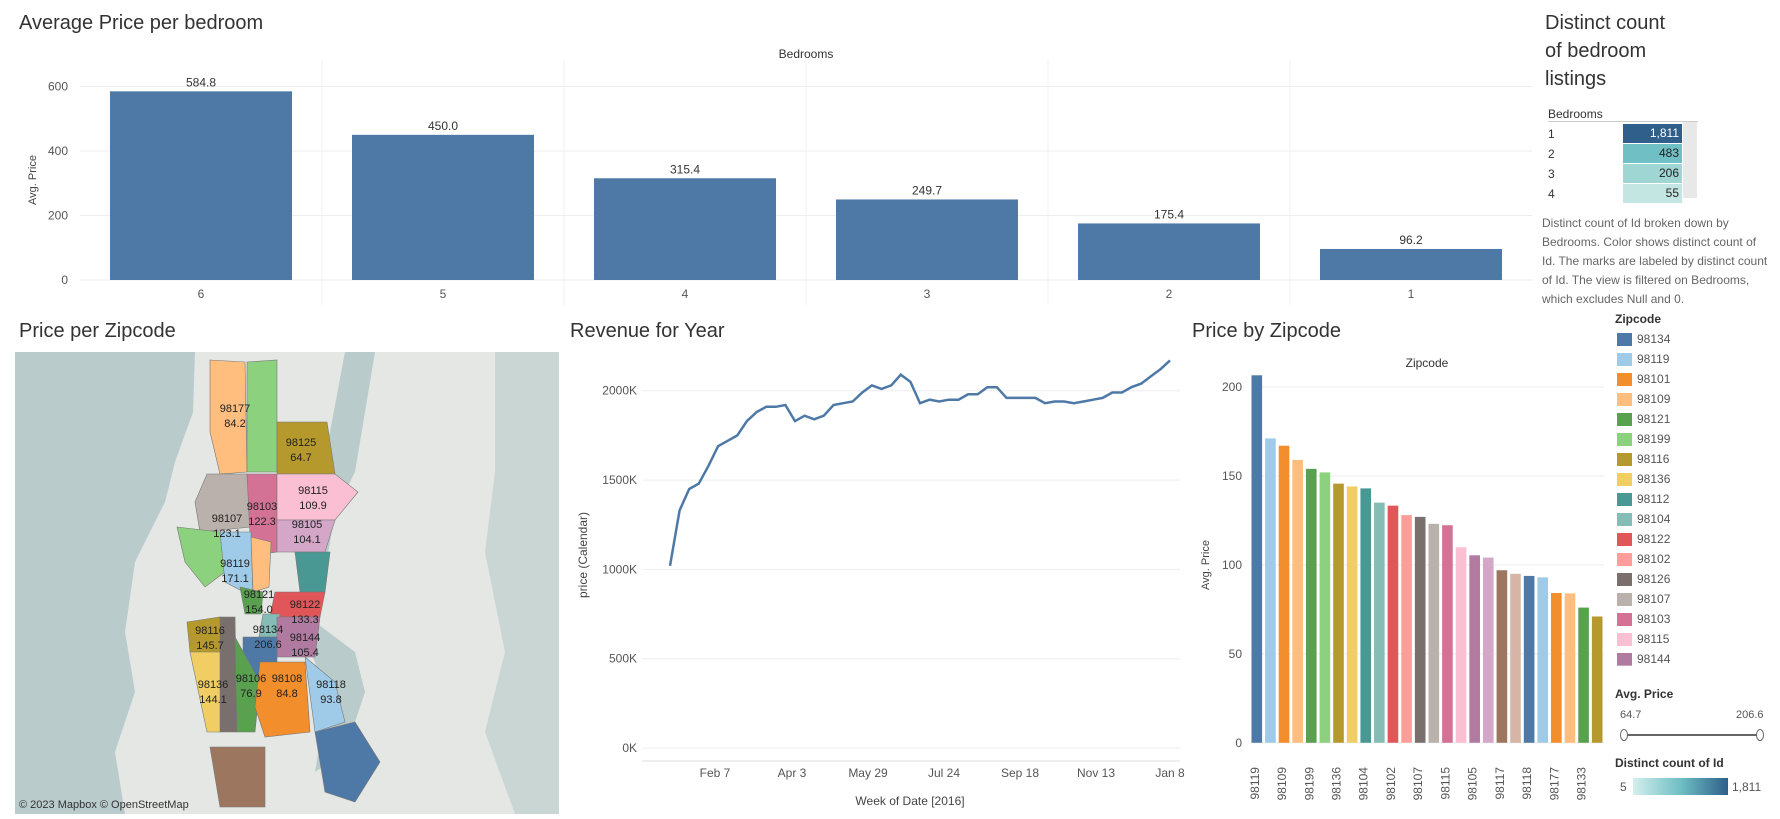 The image size is (1780, 819). I want to click on zip-xtick: 98136, so click(1337, 784).